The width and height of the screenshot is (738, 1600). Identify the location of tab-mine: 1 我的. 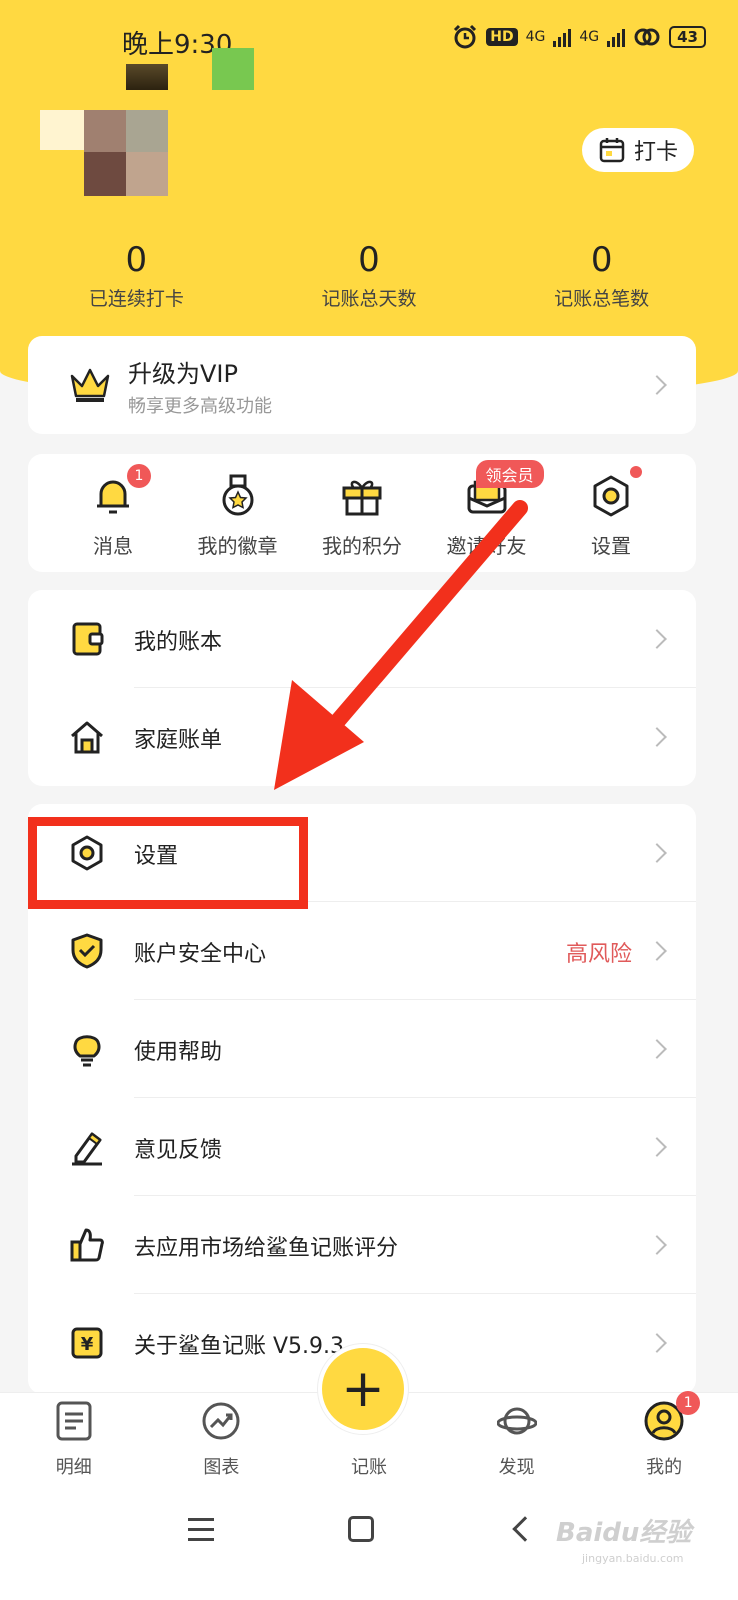
(664, 1441).